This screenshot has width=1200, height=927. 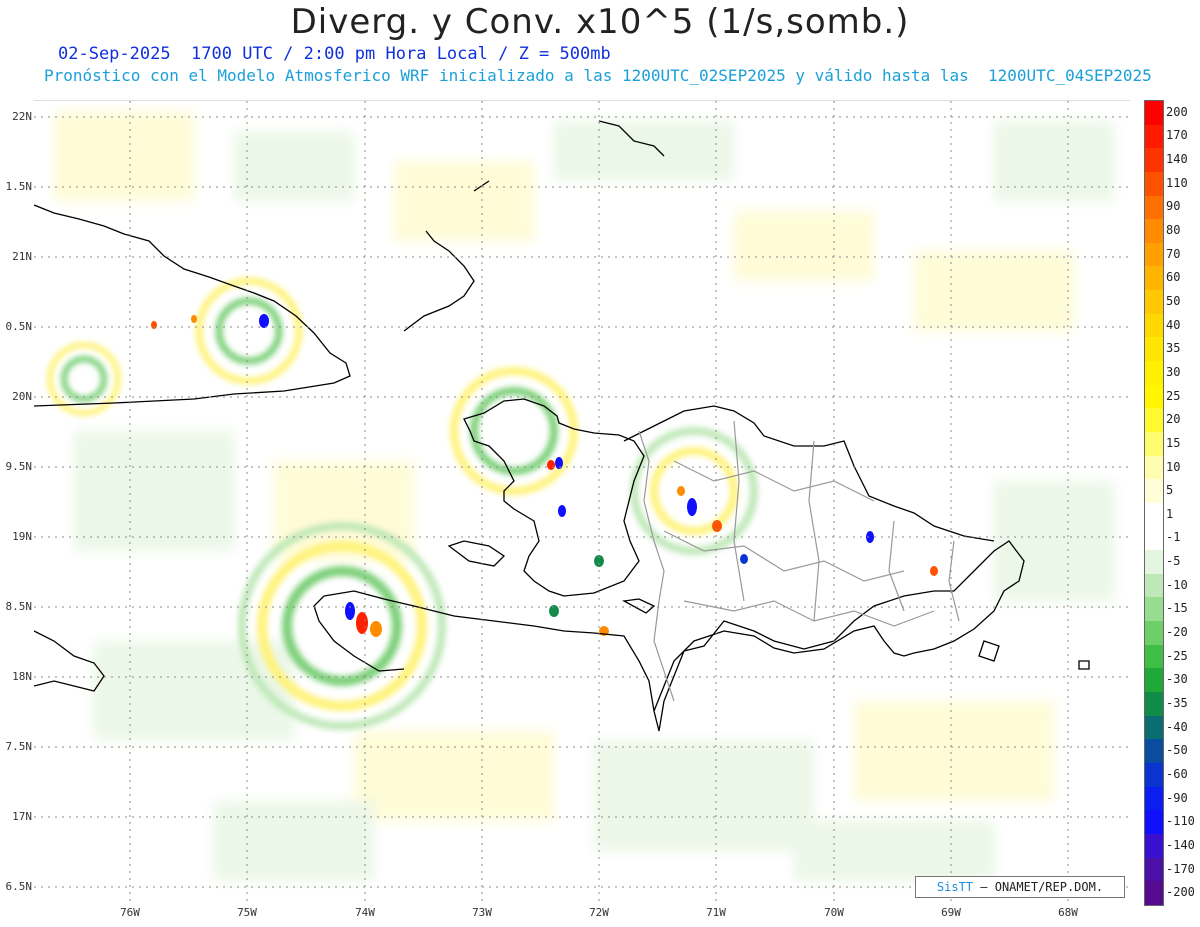 What do you see at coordinates (1173, 301) in the screenshot?
I see `color-scale-label: 50` at bounding box center [1173, 301].